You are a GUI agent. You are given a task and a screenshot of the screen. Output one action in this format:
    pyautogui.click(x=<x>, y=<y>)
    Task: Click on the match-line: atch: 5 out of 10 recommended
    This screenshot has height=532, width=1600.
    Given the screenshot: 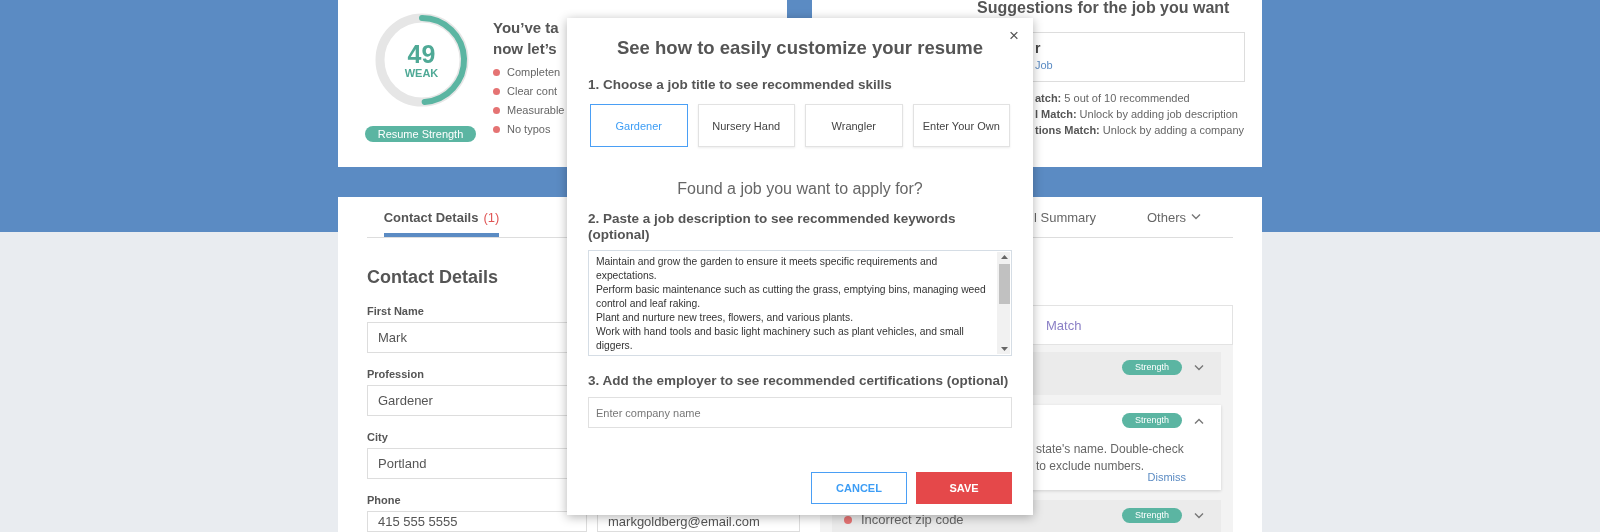 What is the action you would take?
    pyautogui.click(x=1113, y=98)
    